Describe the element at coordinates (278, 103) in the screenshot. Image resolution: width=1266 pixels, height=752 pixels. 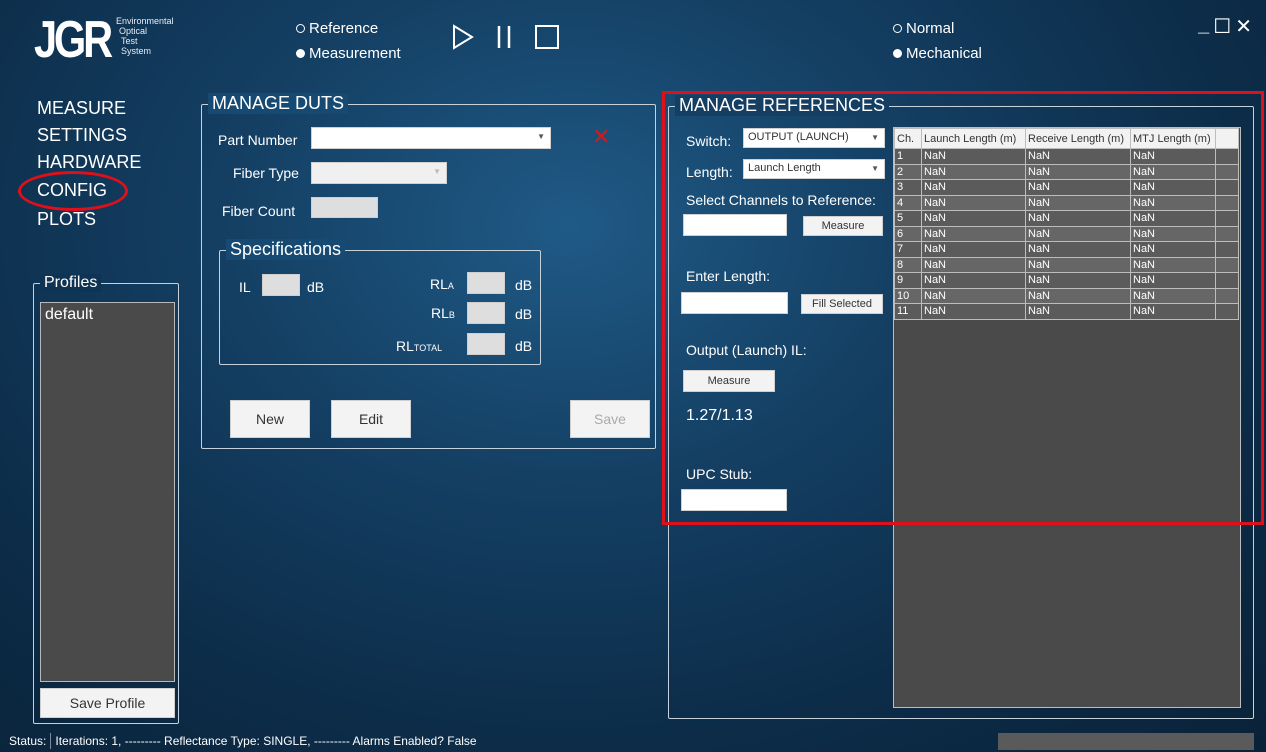
I see `manage-duts-title: MANAGE DUTS` at that location.